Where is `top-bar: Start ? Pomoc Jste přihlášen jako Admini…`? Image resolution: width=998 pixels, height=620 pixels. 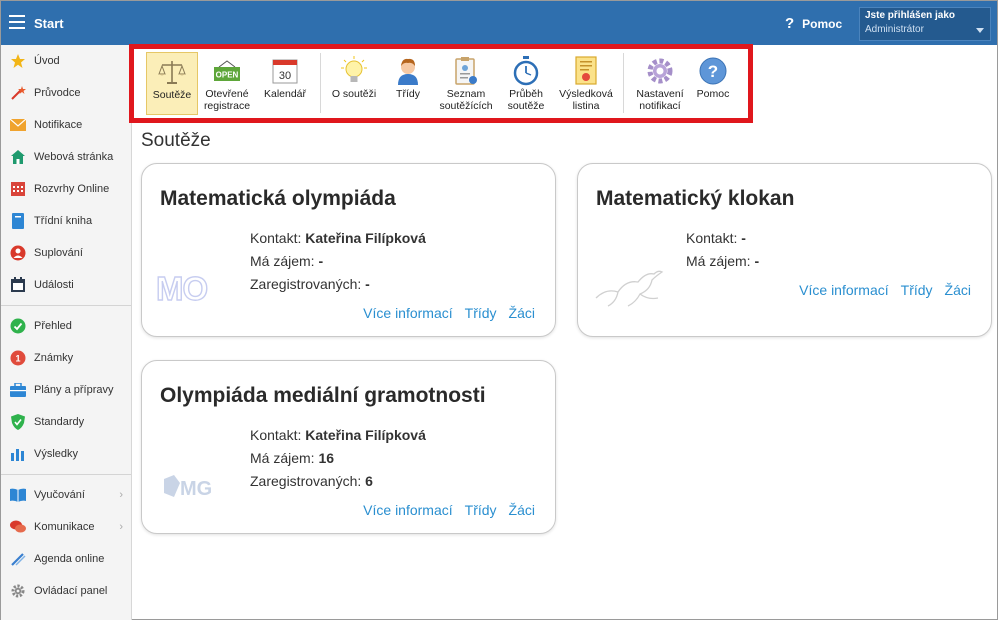
top-bar: Start ? Pomoc Jste přihlášen jako Admini… is located at coordinates (499, 23).